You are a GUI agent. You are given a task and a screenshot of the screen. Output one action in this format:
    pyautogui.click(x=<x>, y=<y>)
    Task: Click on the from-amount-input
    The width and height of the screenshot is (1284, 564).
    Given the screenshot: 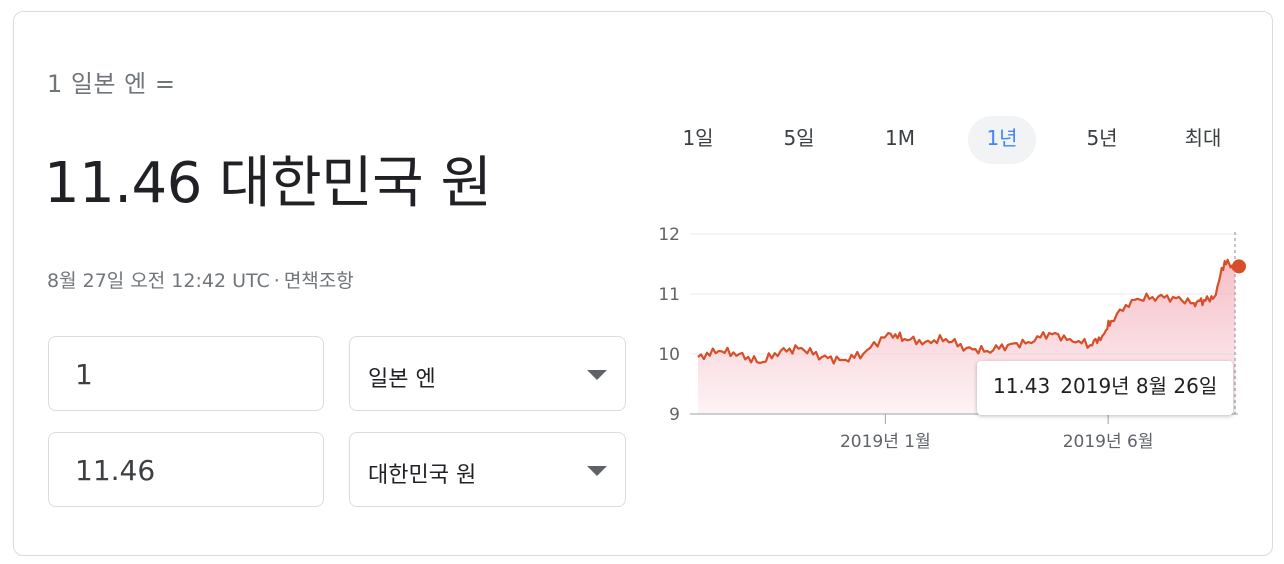 What is the action you would take?
    pyautogui.click(x=190, y=374)
    